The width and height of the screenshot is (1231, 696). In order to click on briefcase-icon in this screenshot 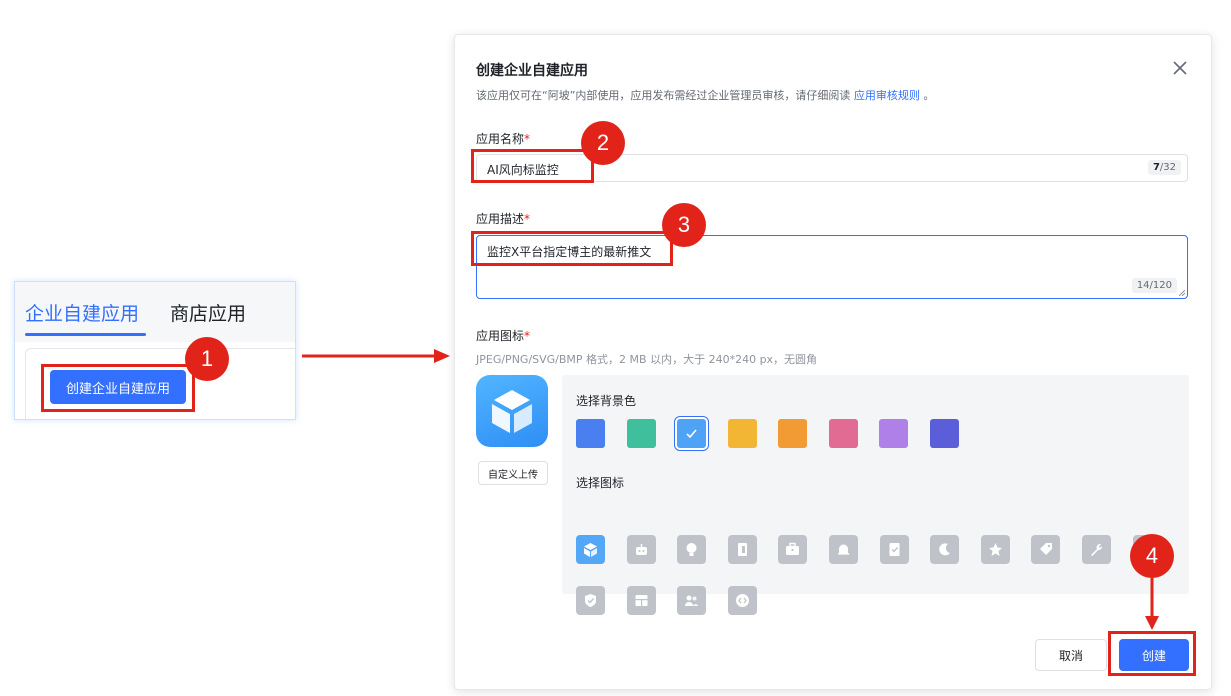, I will do `click(793, 548)`.